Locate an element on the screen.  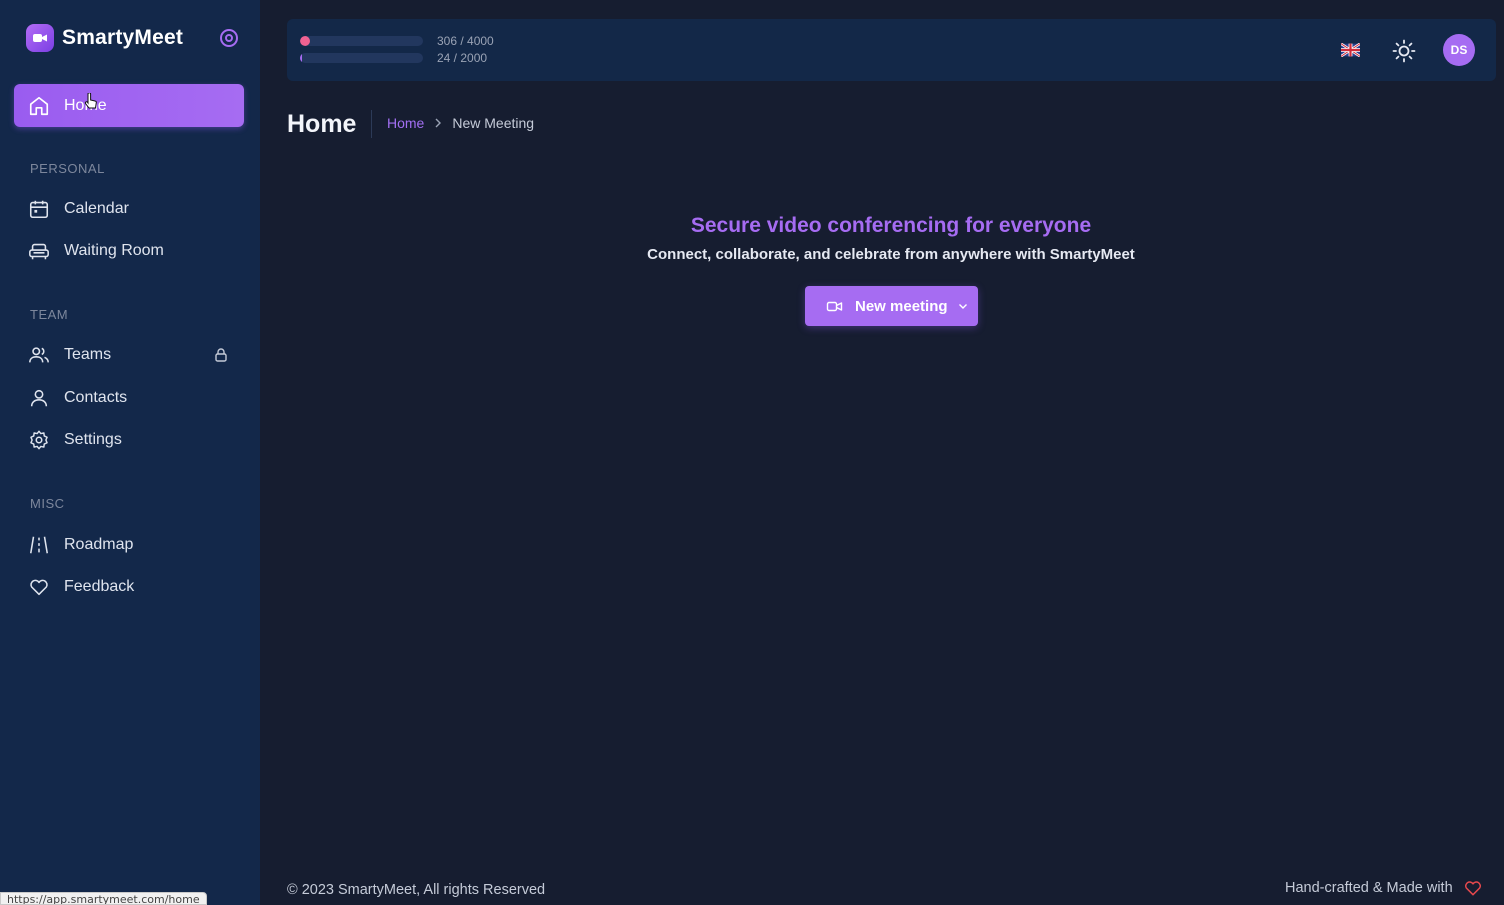
sidebar-item-home: Home is located at coordinates (129, 105).